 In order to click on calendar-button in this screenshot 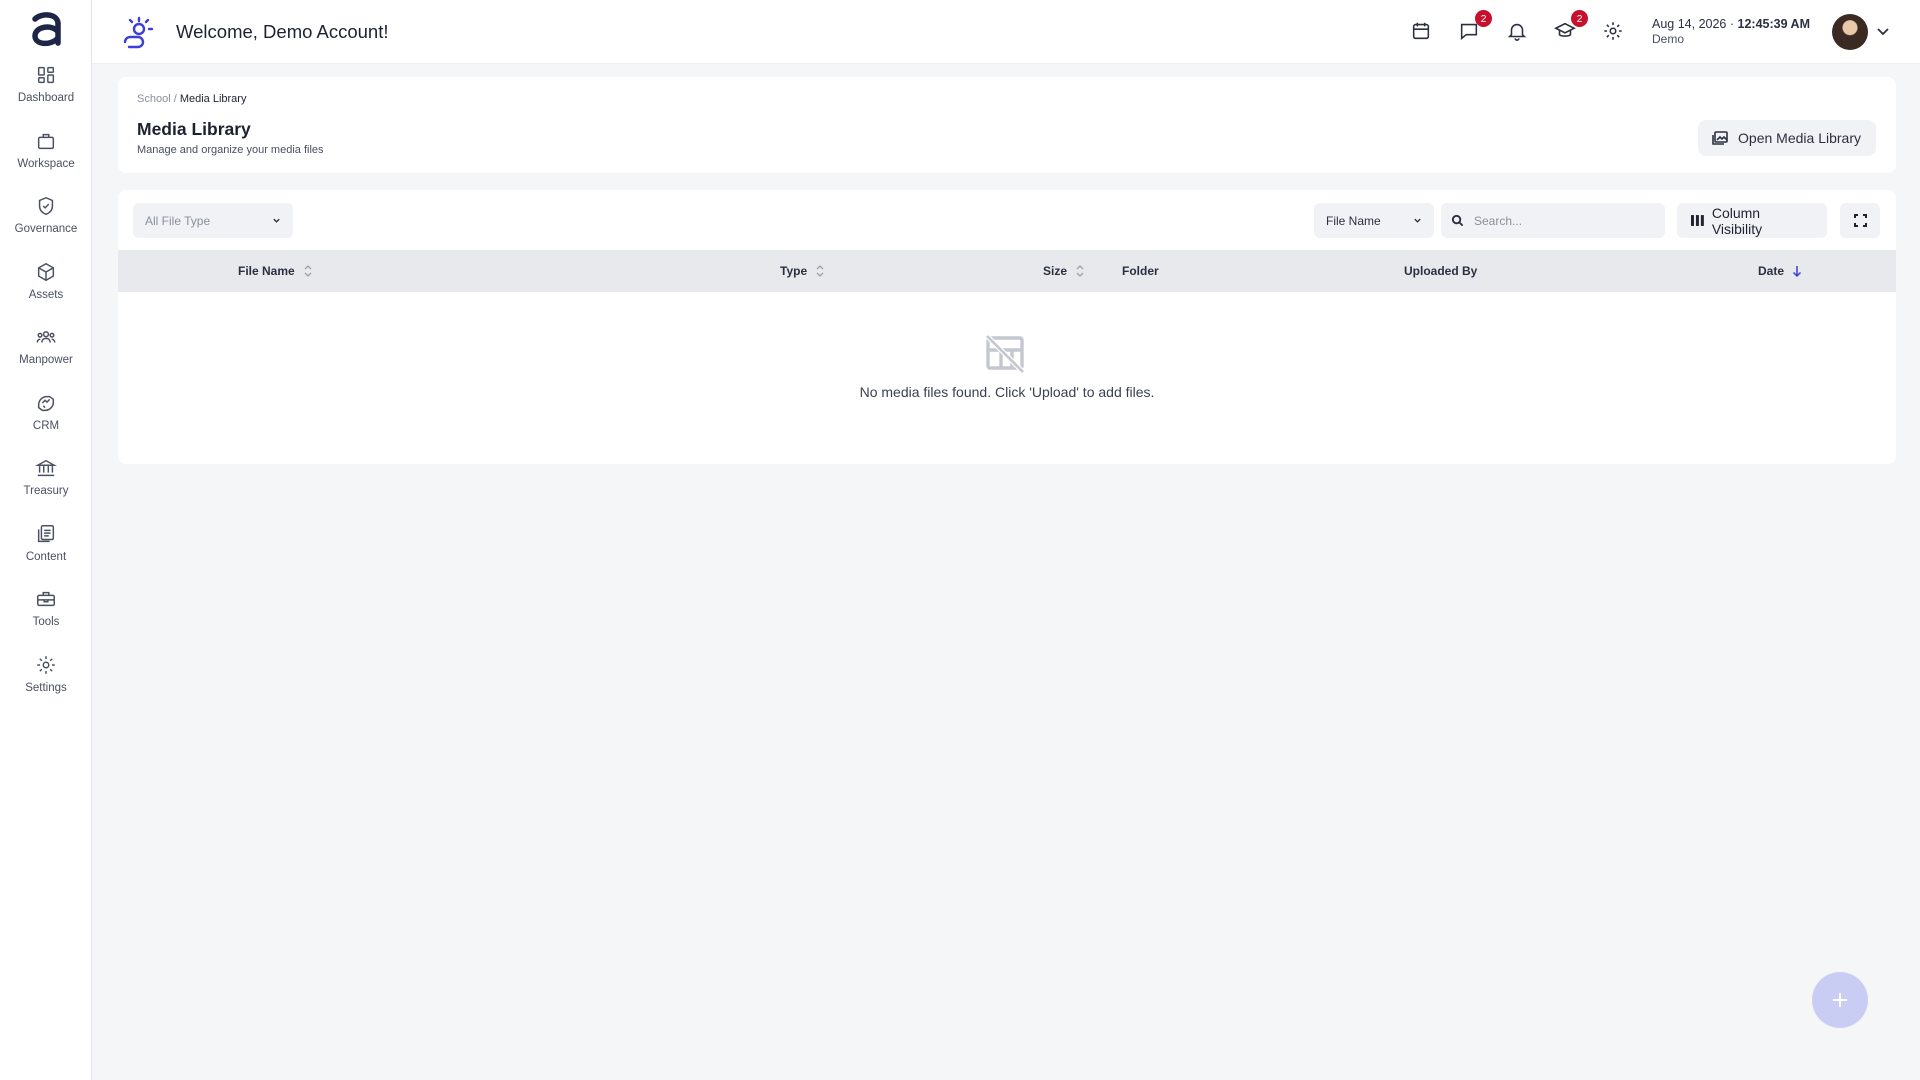, I will do `click(1422, 32)`.